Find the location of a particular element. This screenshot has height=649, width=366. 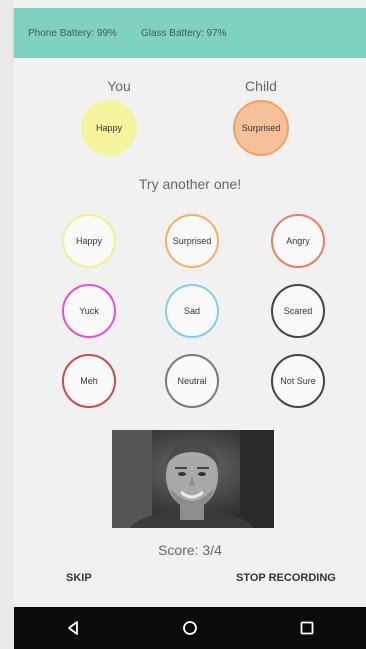

recents-button is located at coordinates (307, 628).